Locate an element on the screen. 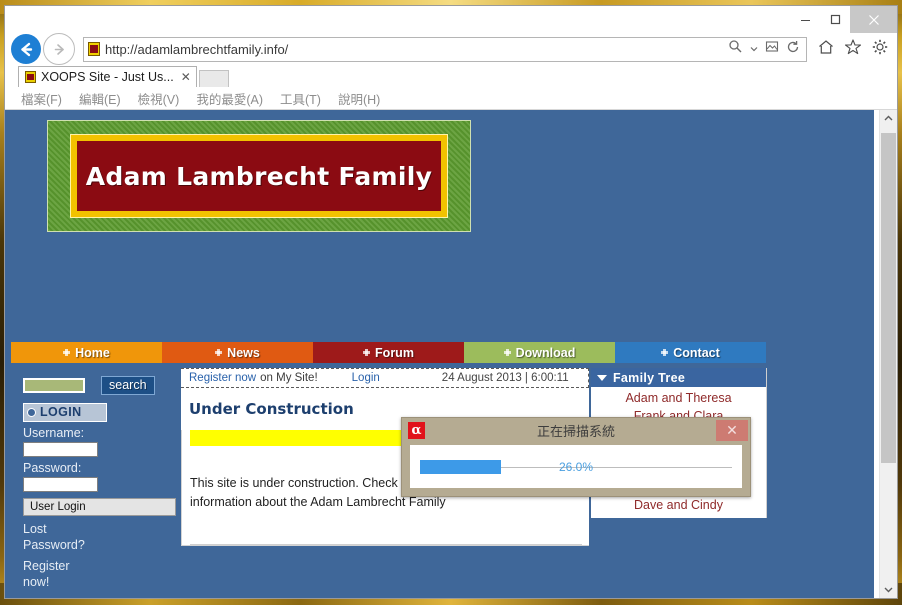 Image resolution: width=902 pixels, height=605 pixels. forward-button is located at coordinates (59, 49).